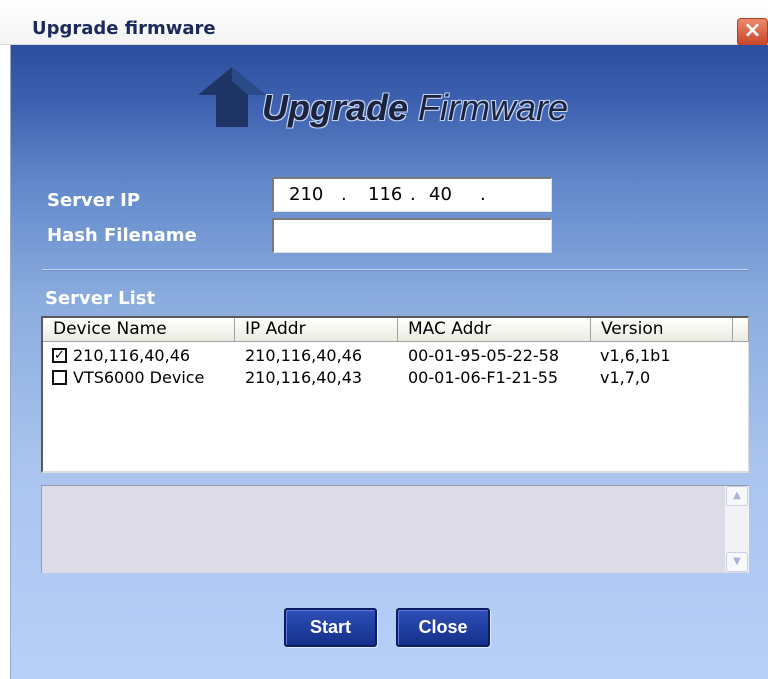 This screenshot has height=679, width=768. Describe the element at coordinates (94, 200) in the screenshot. I see `server-ip-label: Server IP` at that location.